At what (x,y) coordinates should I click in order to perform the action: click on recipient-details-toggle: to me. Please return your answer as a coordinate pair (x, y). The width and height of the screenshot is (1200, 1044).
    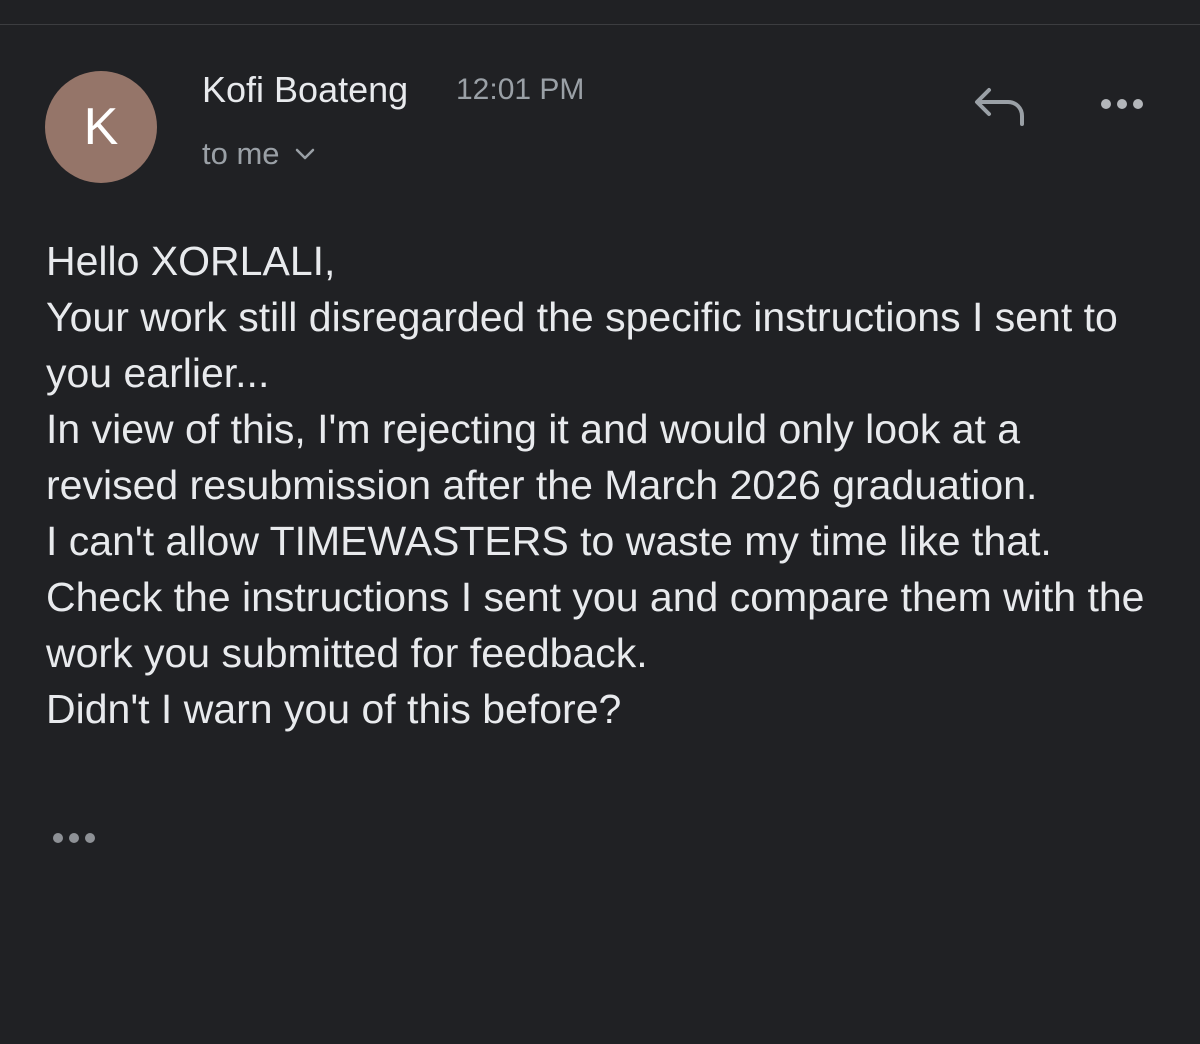
    Looking at the image, I should click on (259, 154).